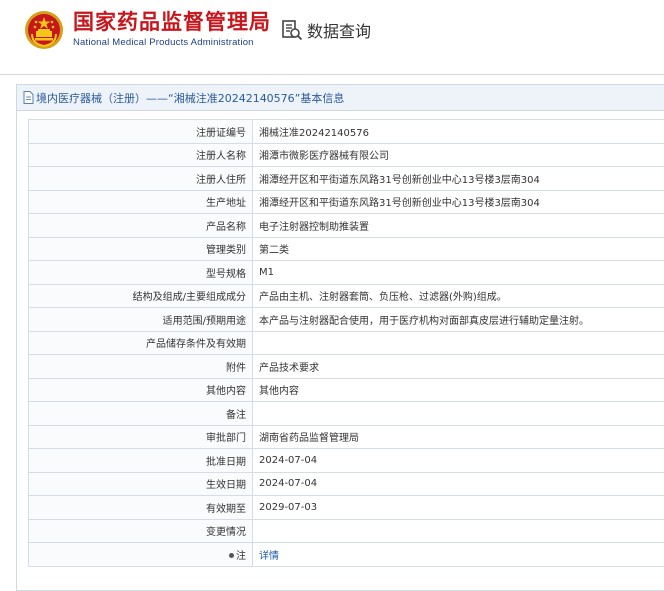  What do you see at coordinates (140, 319) in the screenshot?
I see `row-label: 适用范围/预期用途` at bounding box center [140, 319].